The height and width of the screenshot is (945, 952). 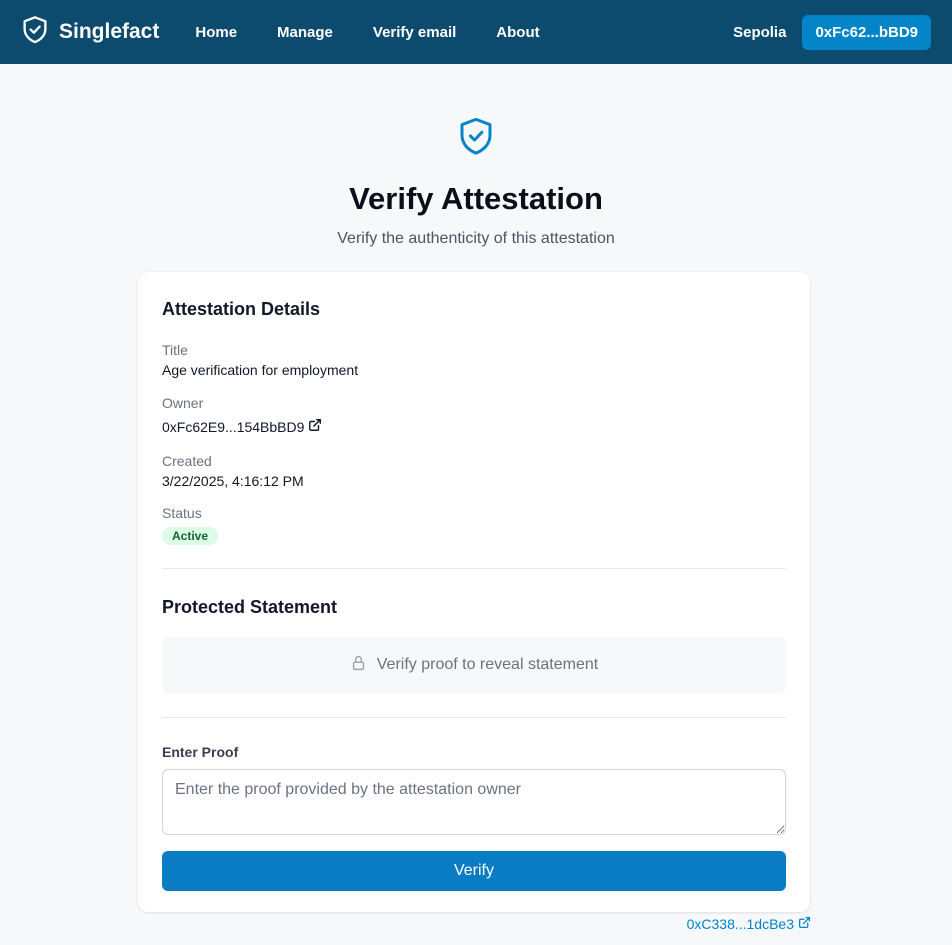 I want to click on nav-right: Sepolia 0xFc62...bBD9, so click(x=832, y=32).